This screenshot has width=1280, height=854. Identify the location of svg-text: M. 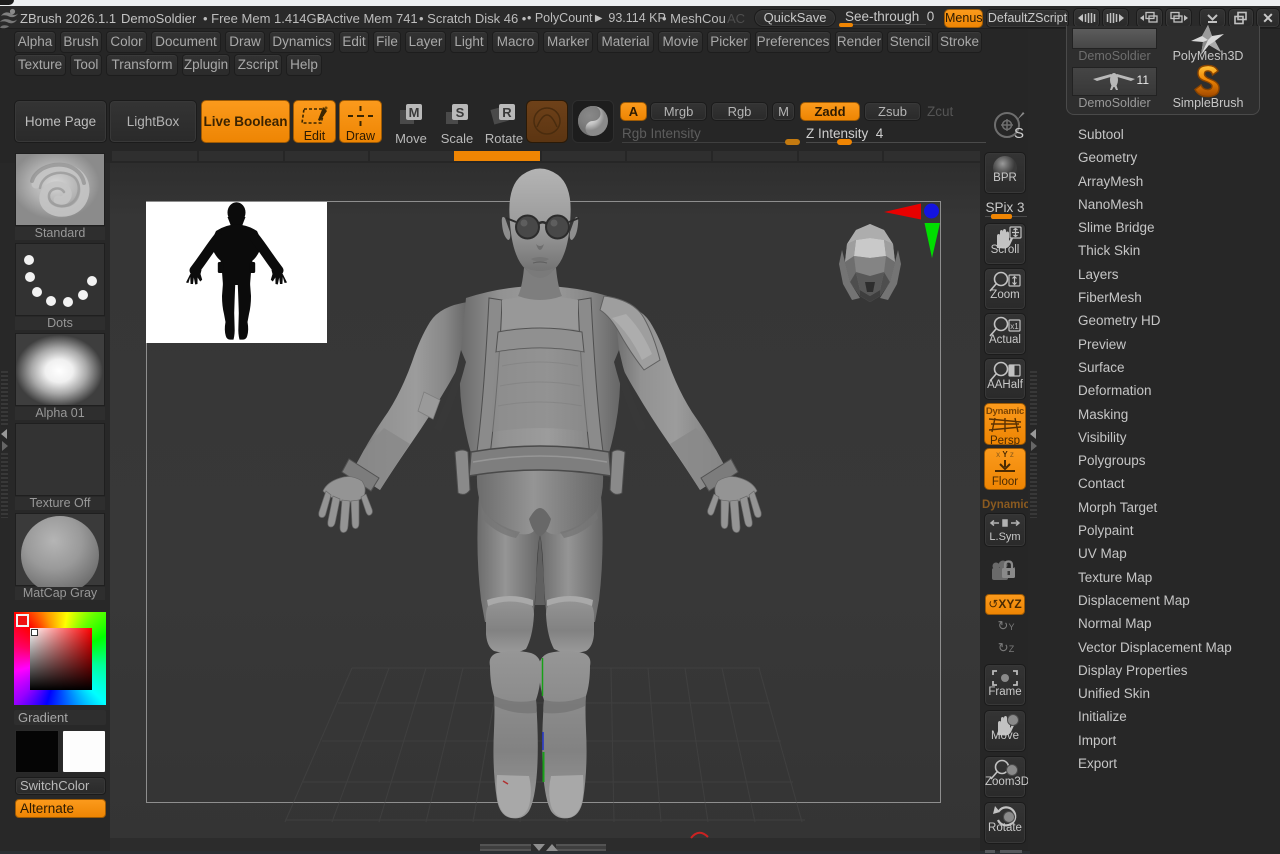
(414, 112).